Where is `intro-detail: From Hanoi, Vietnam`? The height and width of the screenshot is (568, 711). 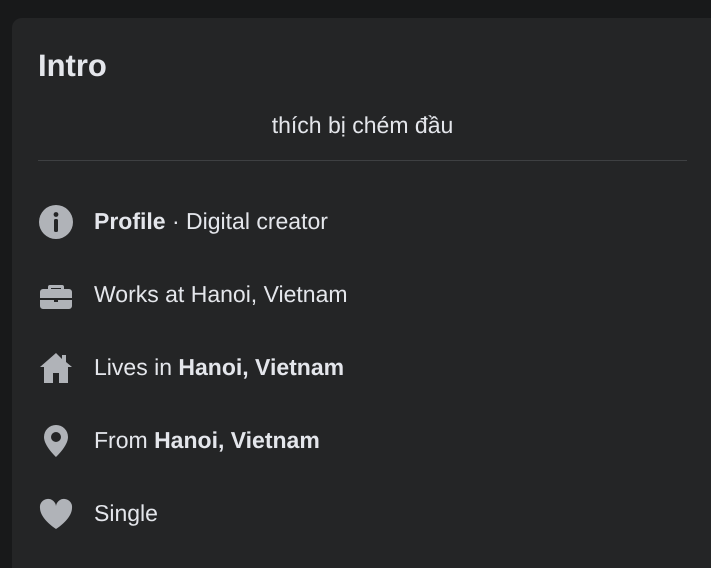 intro-detail: From Hanoi, Vietnam is located at coordinates (207, 440).